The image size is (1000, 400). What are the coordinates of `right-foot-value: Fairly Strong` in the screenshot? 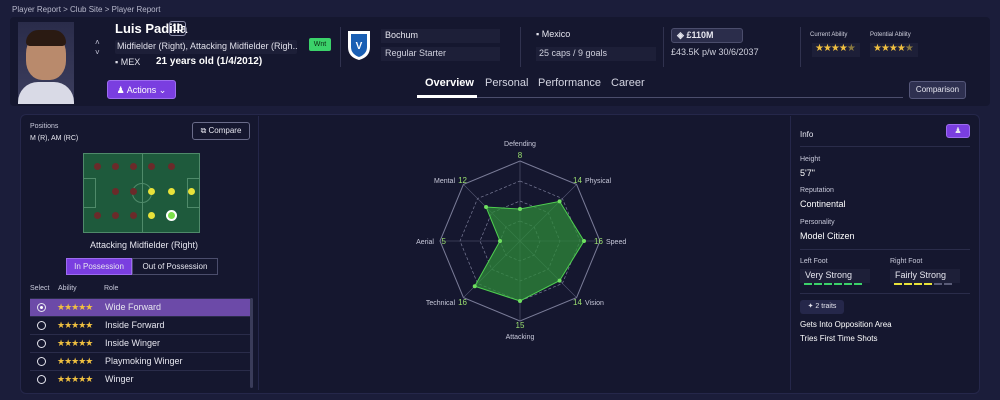 It's located at (925, 277).